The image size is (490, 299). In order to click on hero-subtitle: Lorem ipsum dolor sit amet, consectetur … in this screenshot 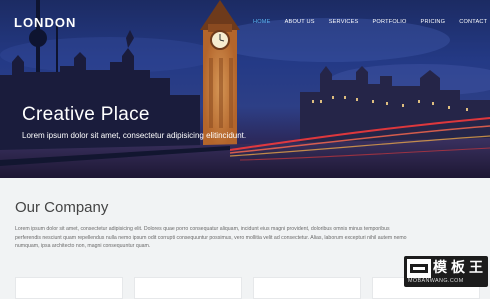, I will do `click(134, 135)`.